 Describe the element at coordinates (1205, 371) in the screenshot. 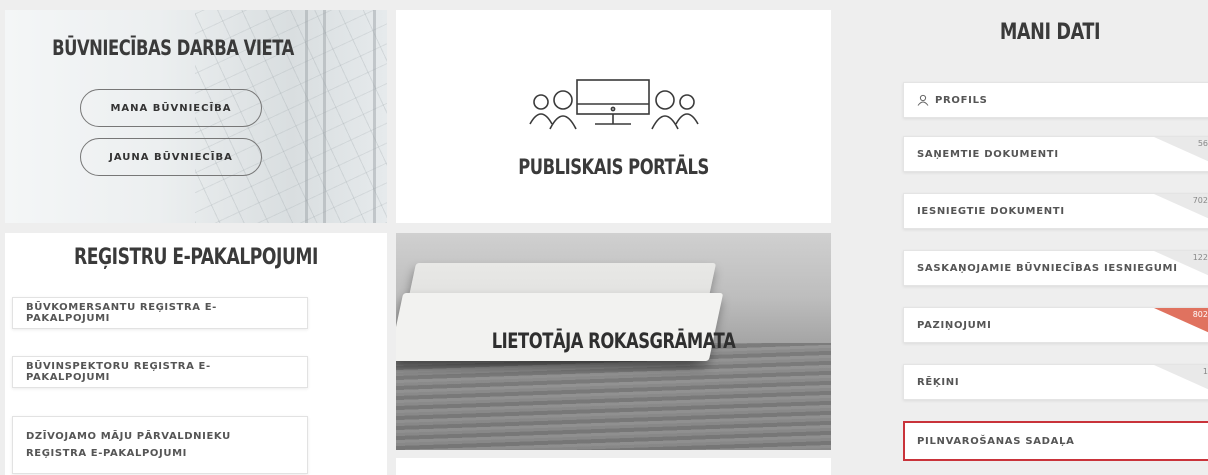

I see `invoices-count: 1` at that location.